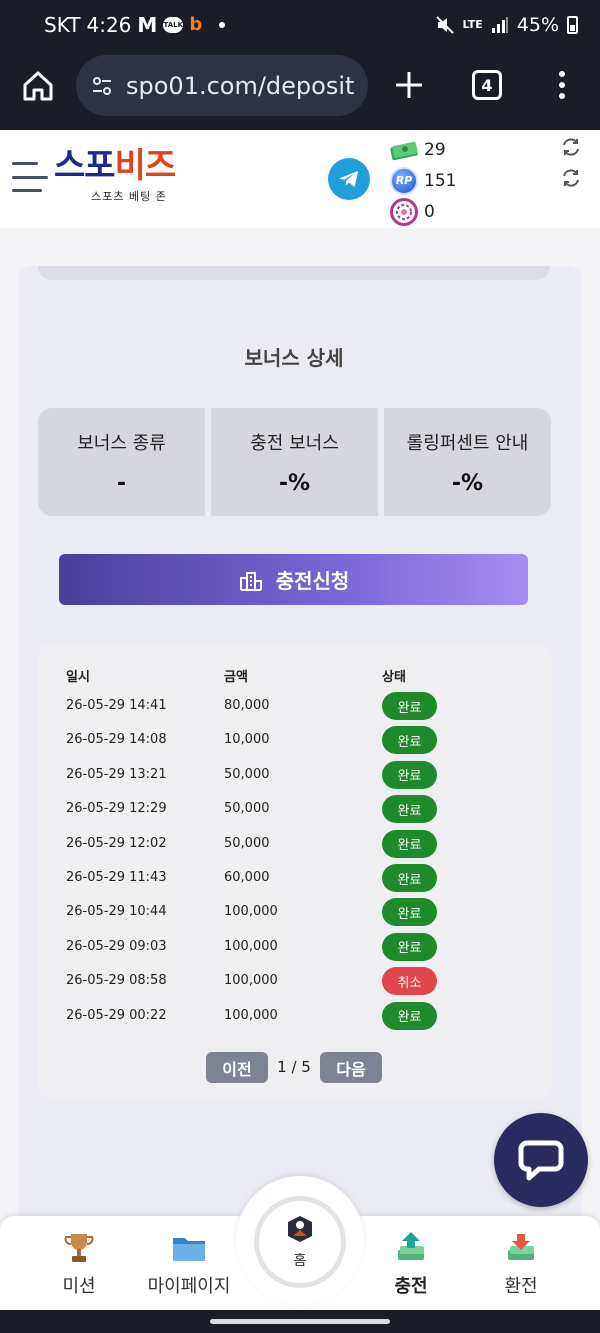 The height and width of the screenshot is (1333, 600). I want to click on chip-balance-row: 0, so click(422, 211).